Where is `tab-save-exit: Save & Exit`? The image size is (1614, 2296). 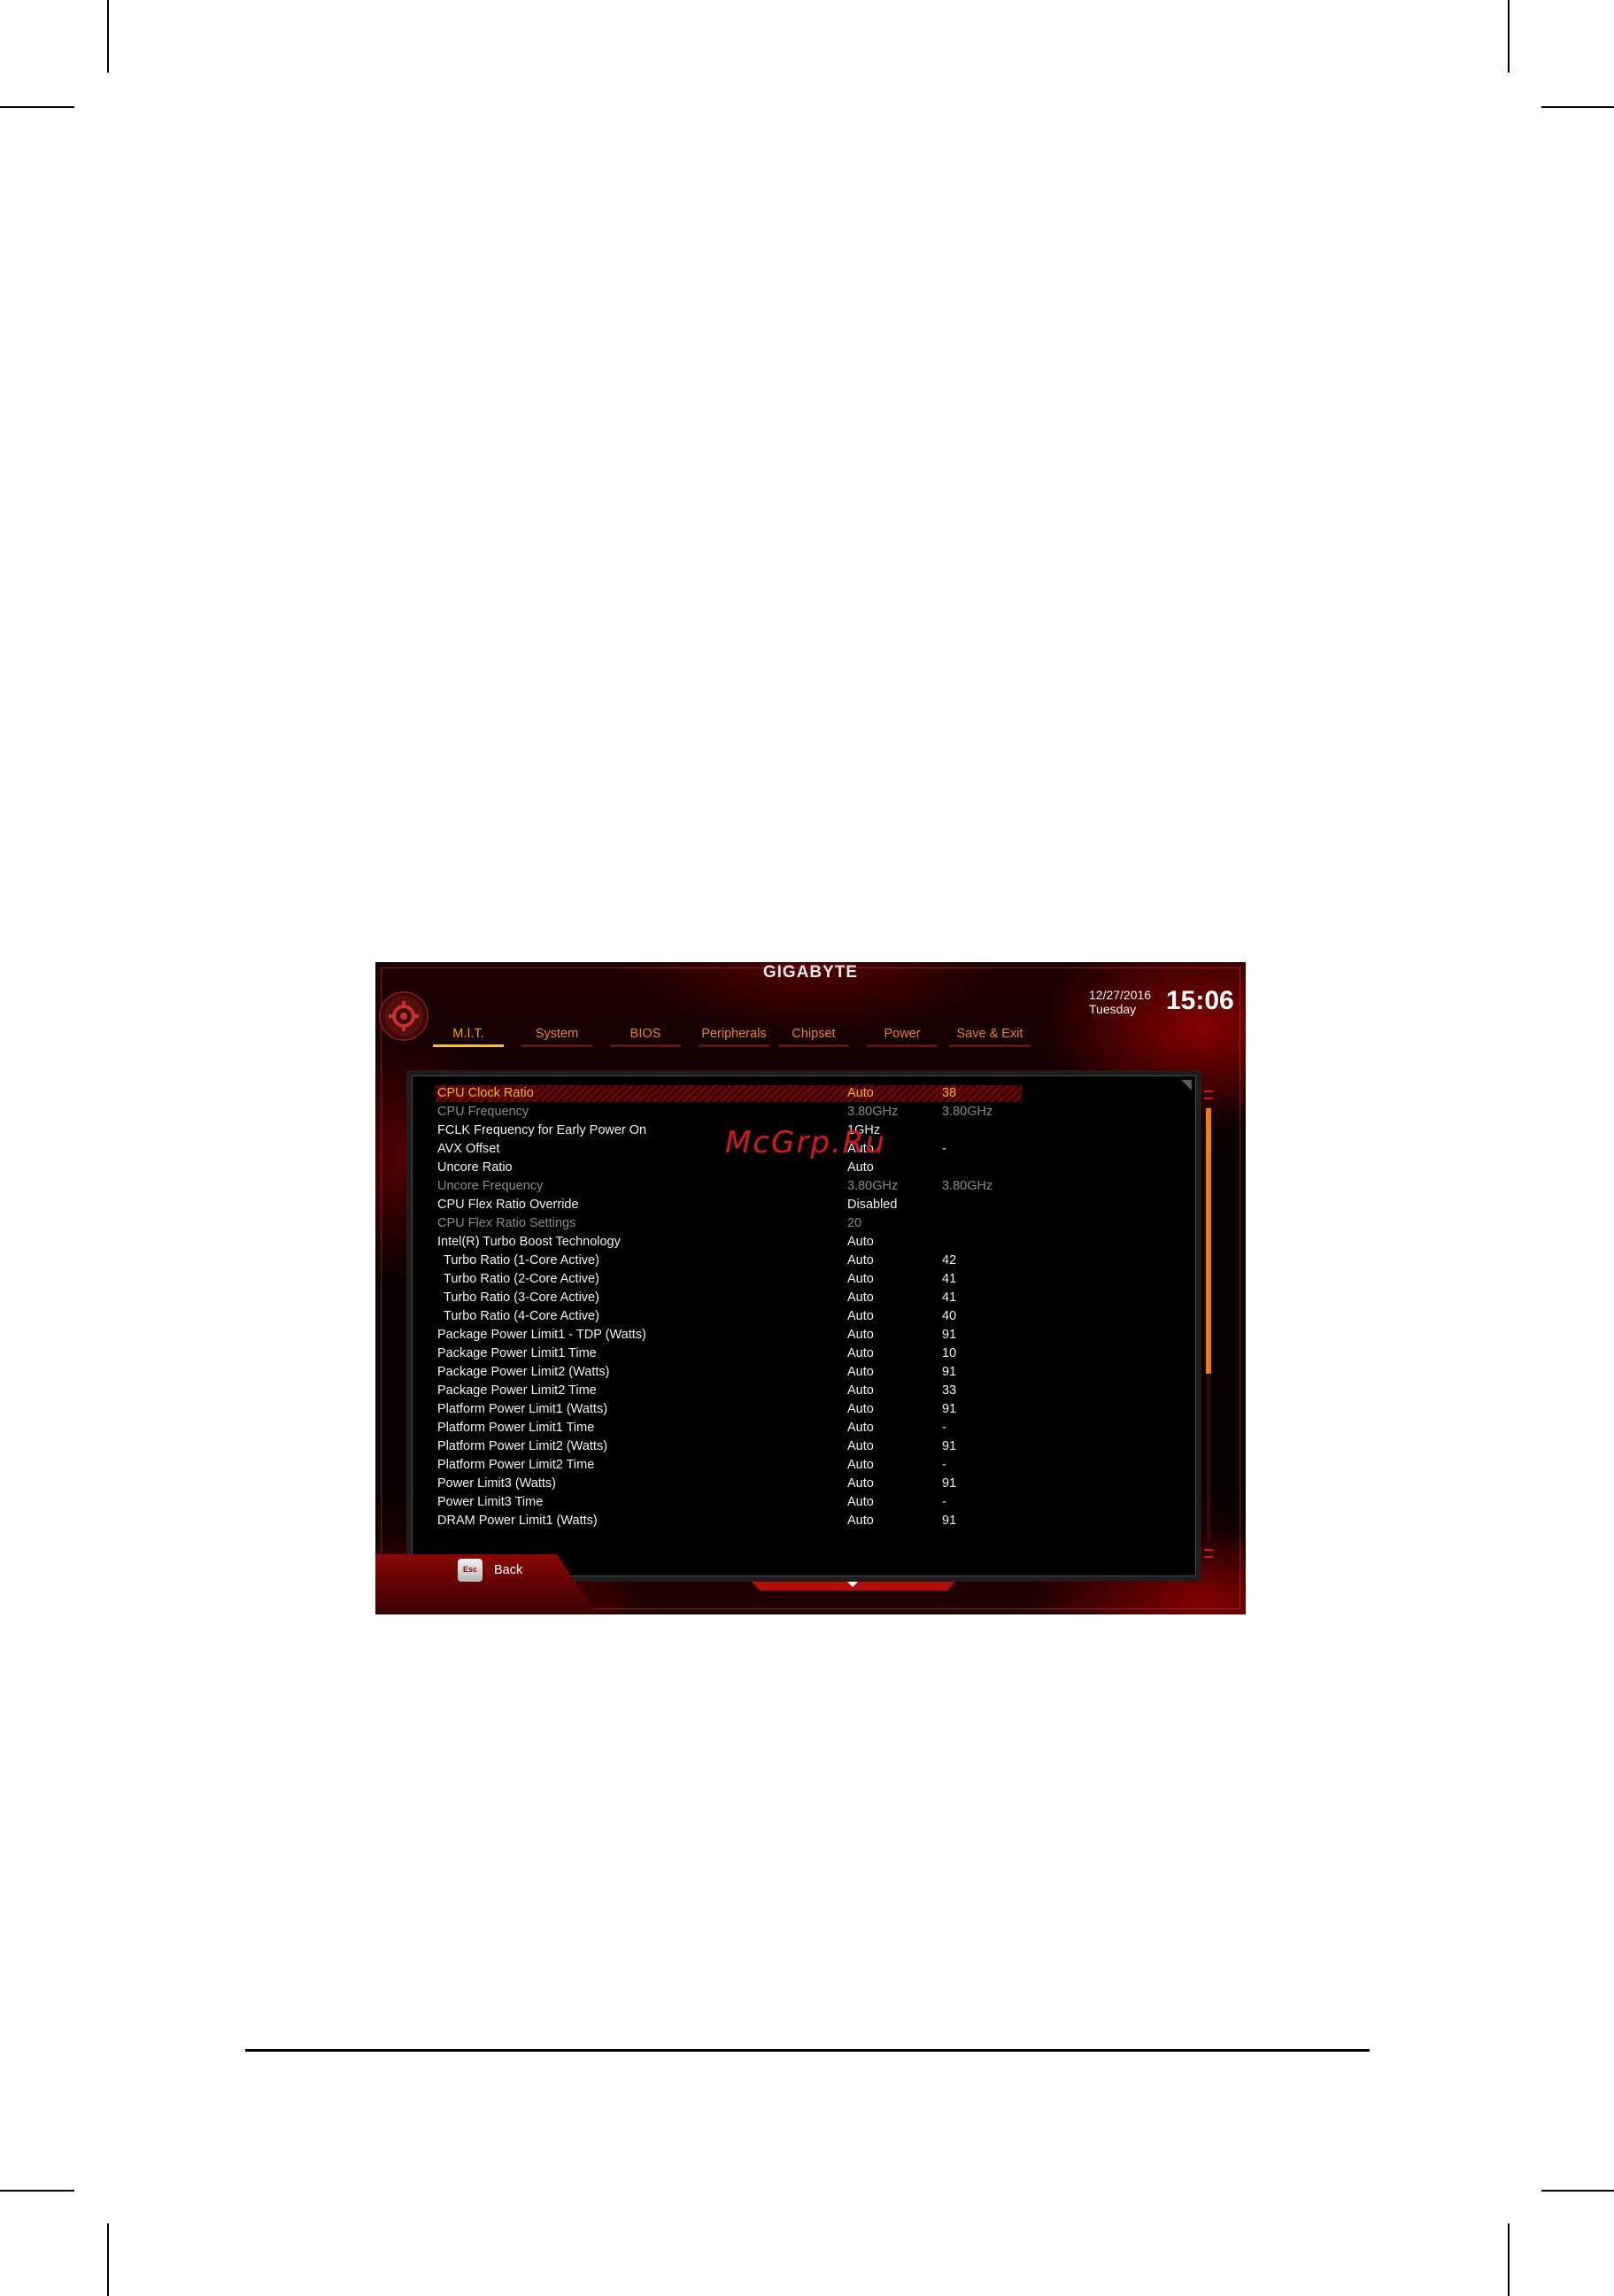 tab-save-exit: Save & Exit is located at coordinates (990, 1034).